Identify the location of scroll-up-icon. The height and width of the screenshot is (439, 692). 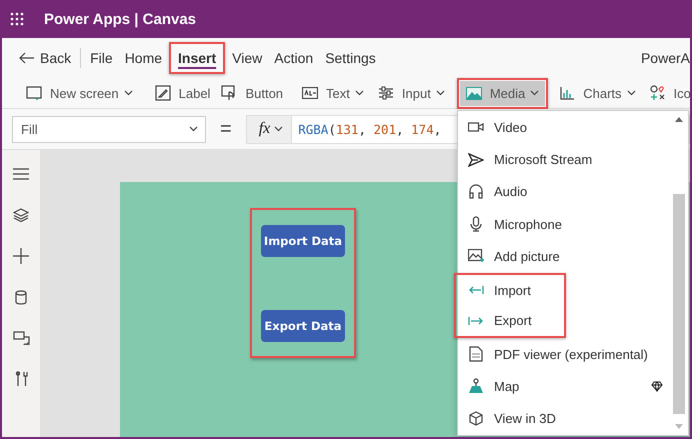
(679, 119).